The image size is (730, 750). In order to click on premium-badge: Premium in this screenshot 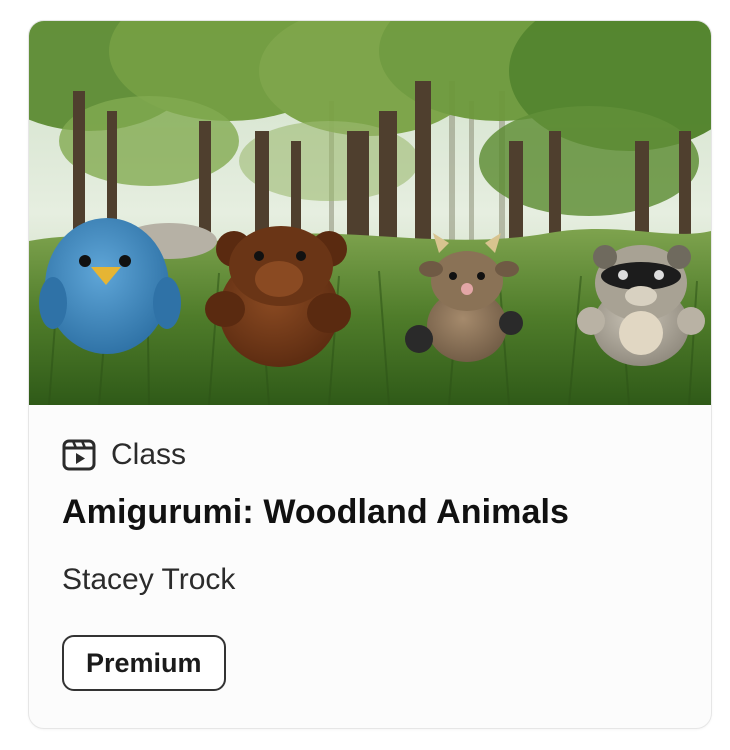, I will do `click(144, 663)`.